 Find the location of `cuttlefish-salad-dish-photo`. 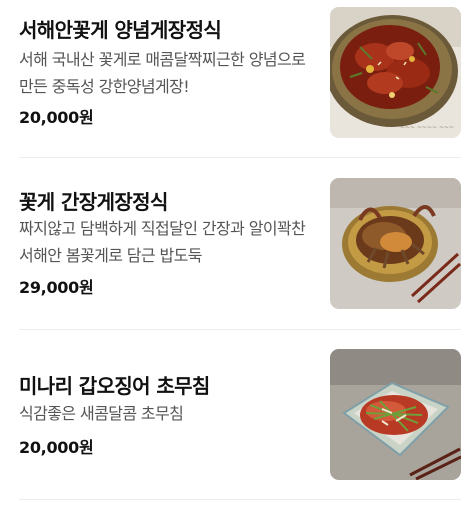

cuttlefish-salad-dish-photo is located at coordinates (395, 414).